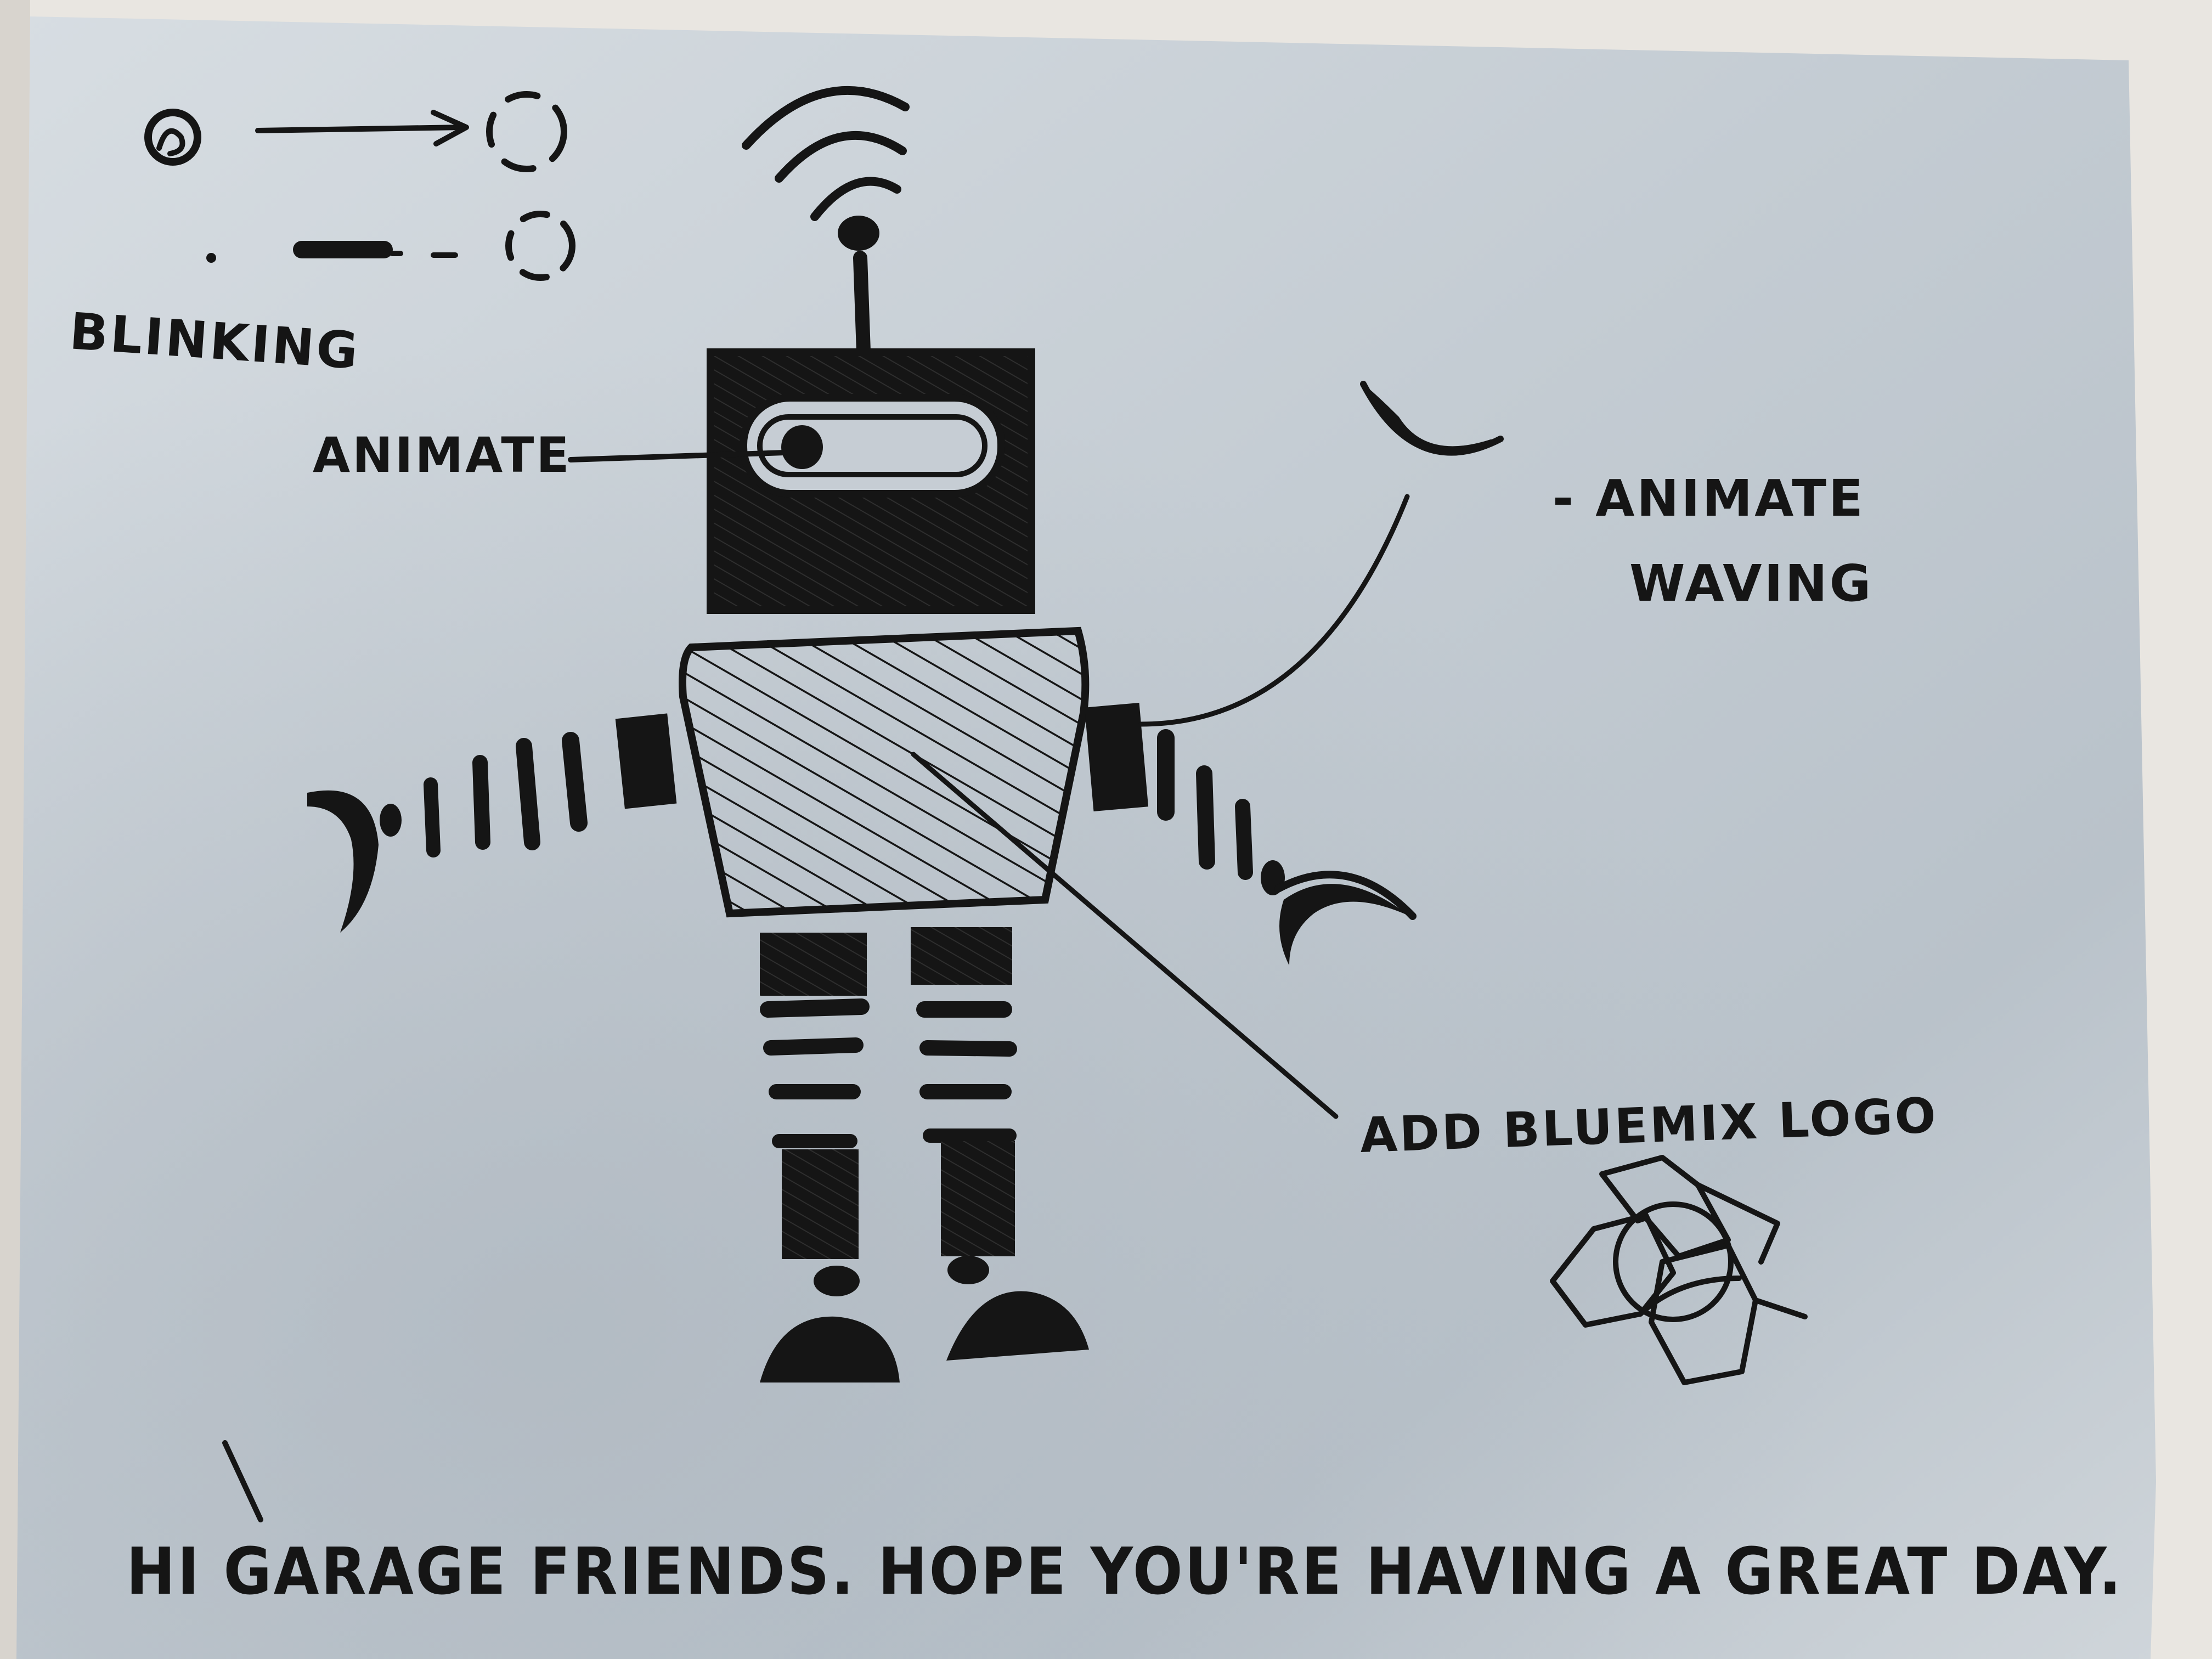 The width and height of the screenshot is (2212, 1659). Describe the element at coordinates (1709, 498) in the screenshot. I see `animate-waving-label-1: - ANIMATE` at that location.